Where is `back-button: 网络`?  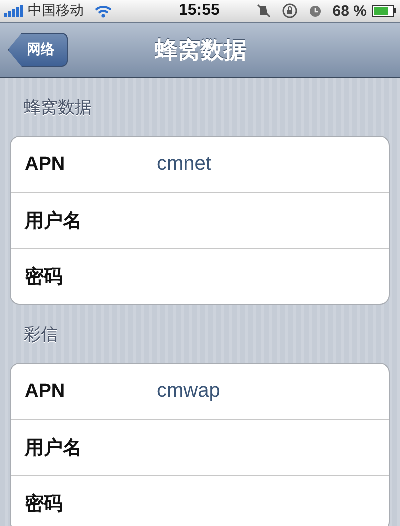 back-button: 网络 is located at coordinates (38, 50).